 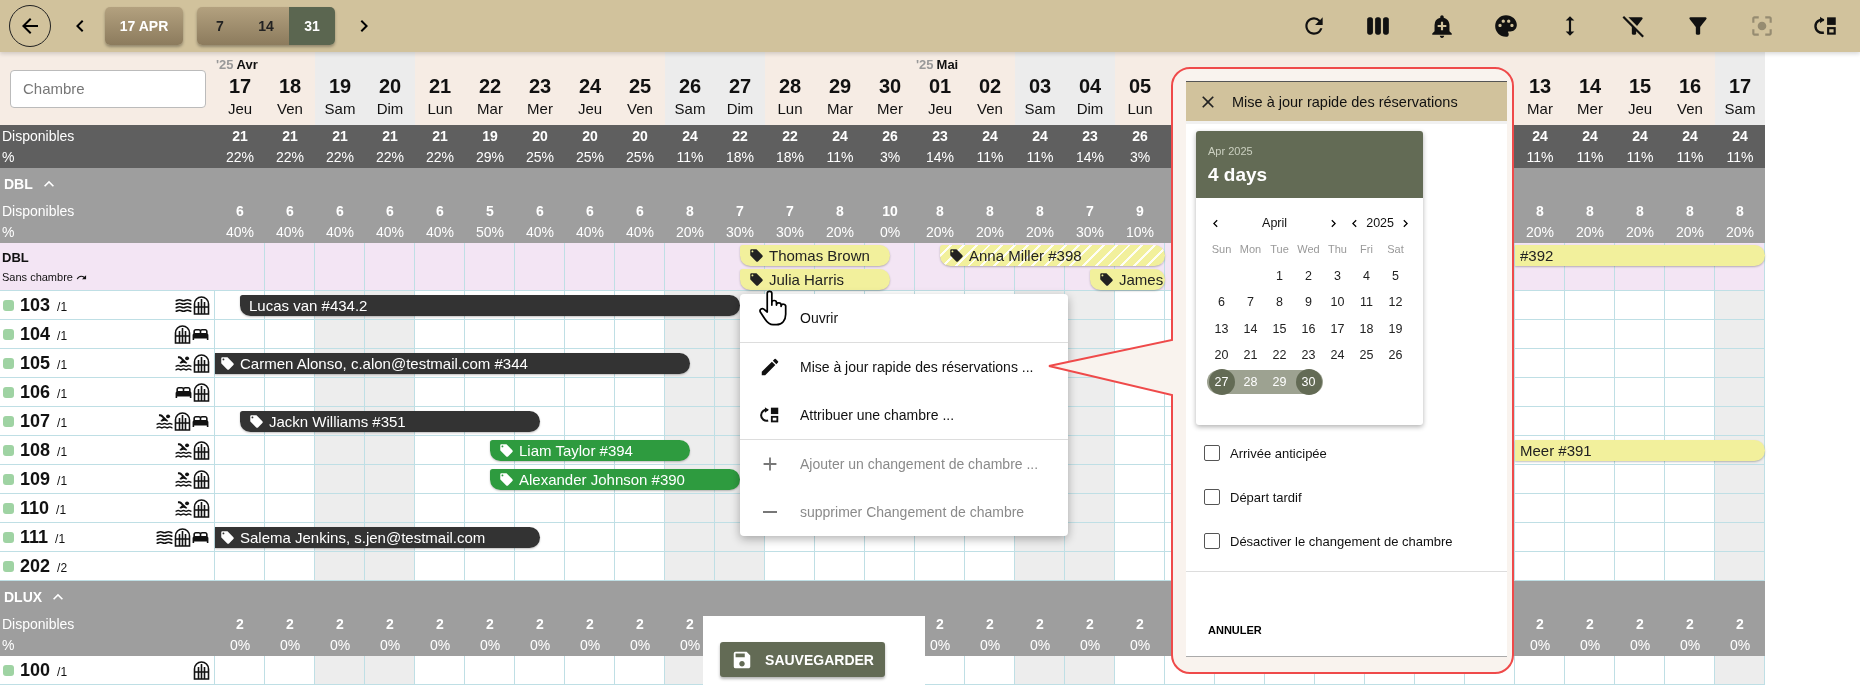 I want to click on calendar-day: 22, so click(x=1279, y=355).